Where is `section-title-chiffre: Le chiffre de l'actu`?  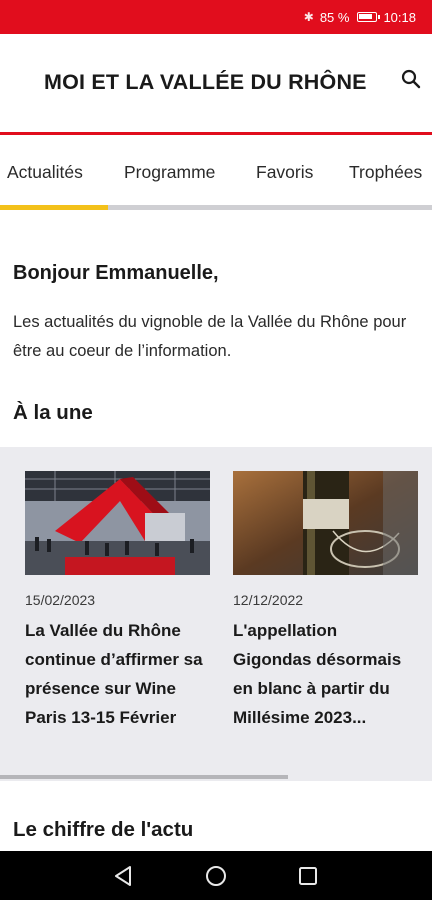
section-title-chiffre: Le chiffre de l'actu is located at coordinates (103, 829).